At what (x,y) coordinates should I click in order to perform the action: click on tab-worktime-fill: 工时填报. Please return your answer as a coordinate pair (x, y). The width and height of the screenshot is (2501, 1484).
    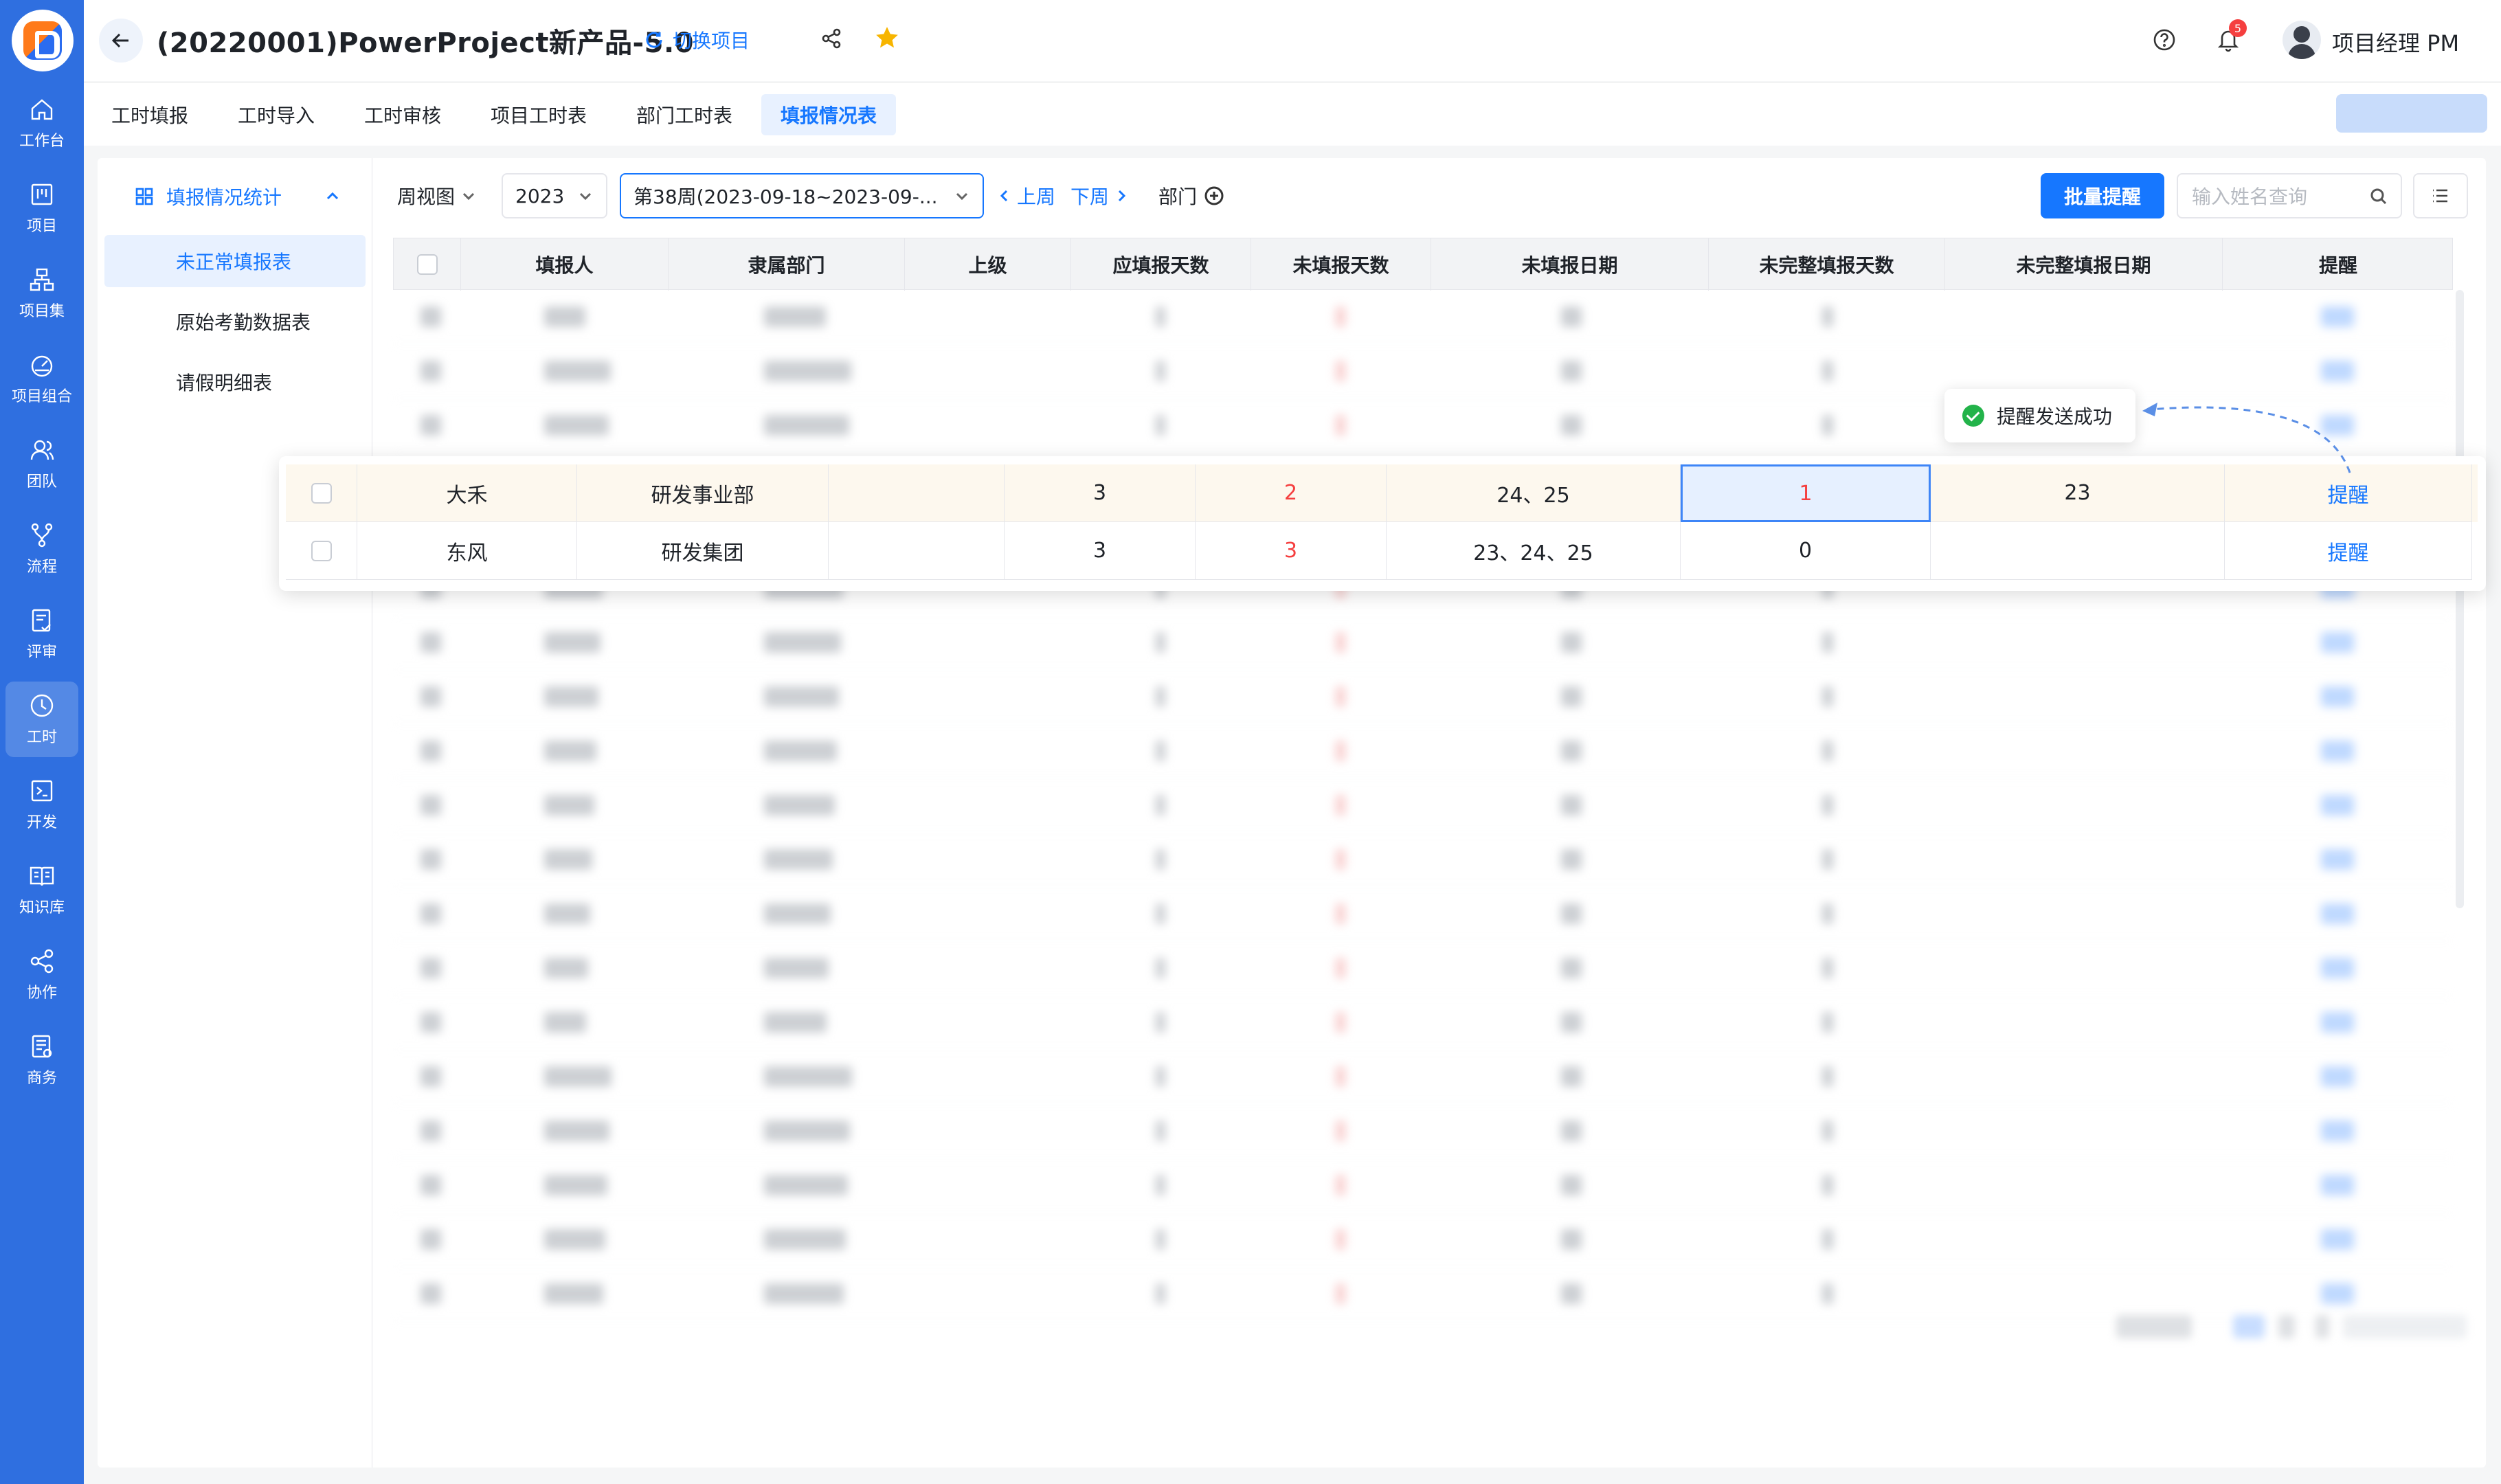
    Looking at the image, I should click on (150, 114).